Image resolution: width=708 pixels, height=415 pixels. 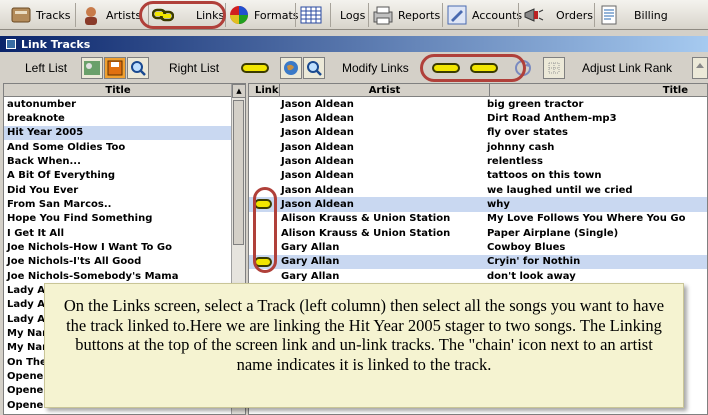 I want to click on song-row: Gary Allan Cowboy Blues, so click(x=478, y=247).